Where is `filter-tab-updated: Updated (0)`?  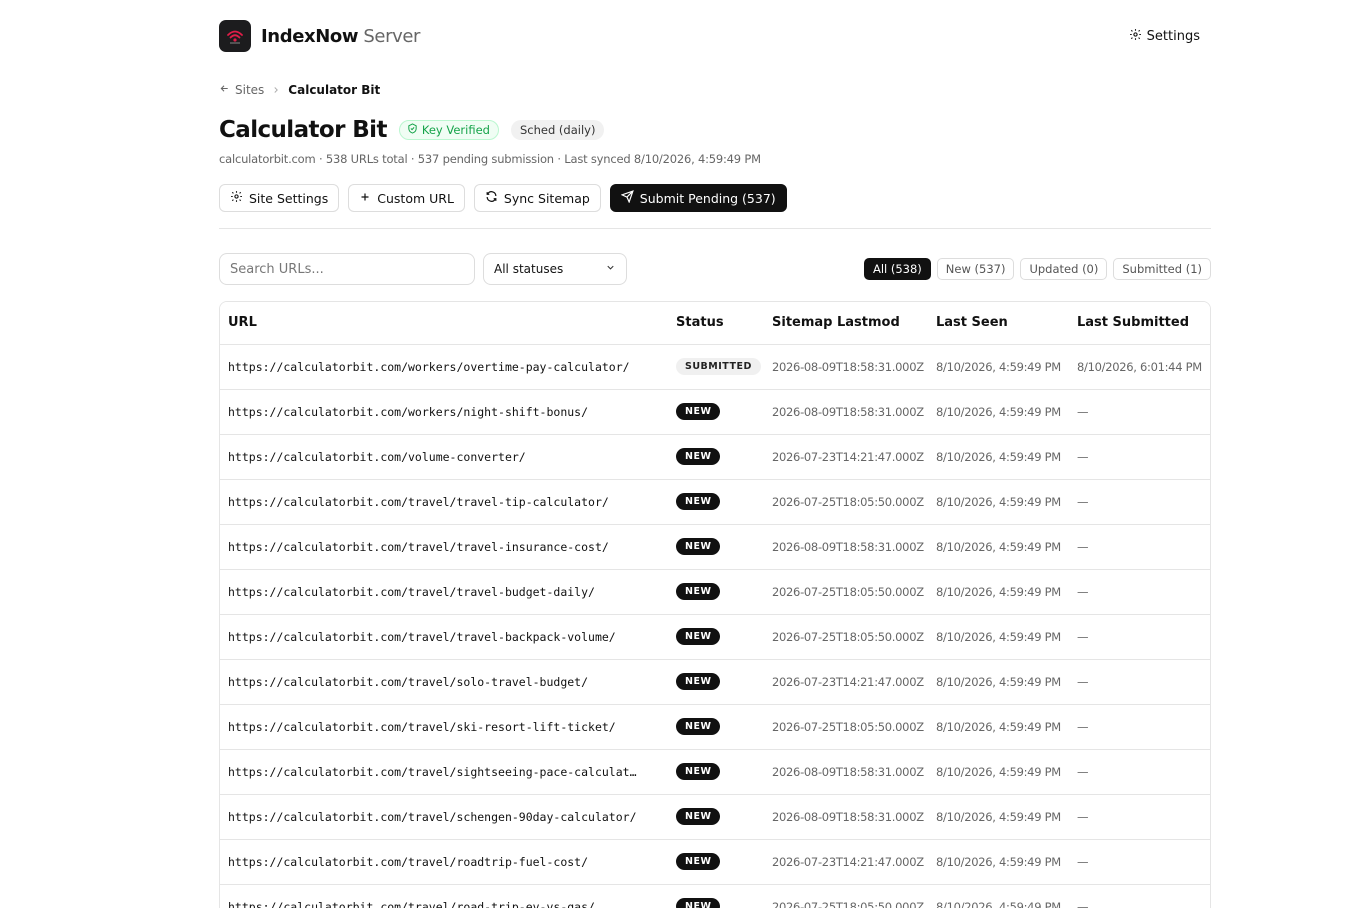 filter-tab-updated: Updated (0) is located at coordinates (1064, 269).